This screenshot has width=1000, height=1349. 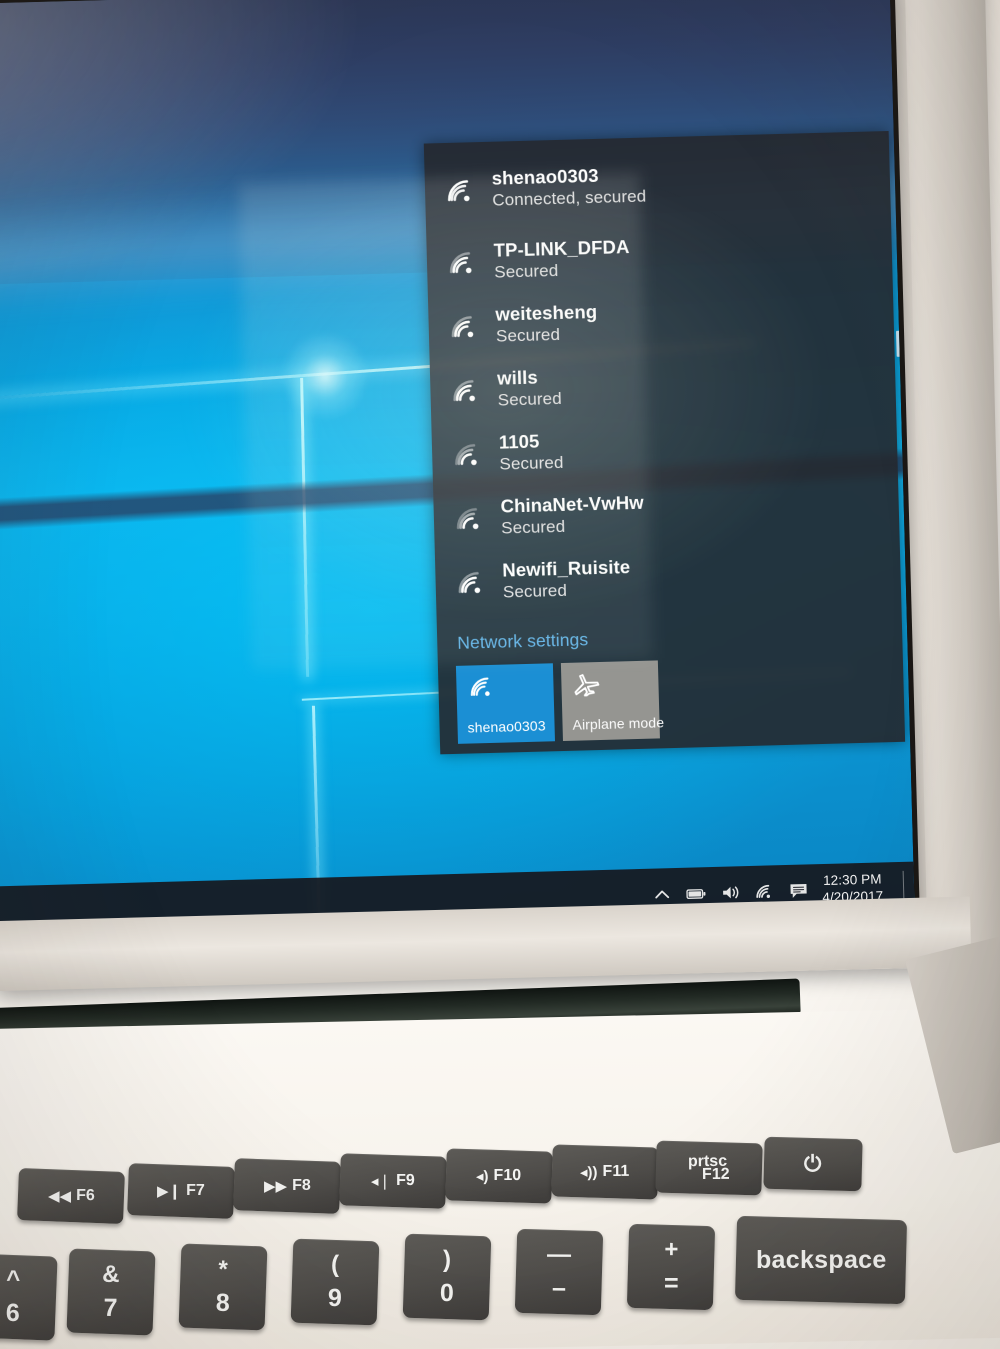 I want to click on wifi-network-text: ChinaNet-VwHw Secured, so click(x=572, y=515).